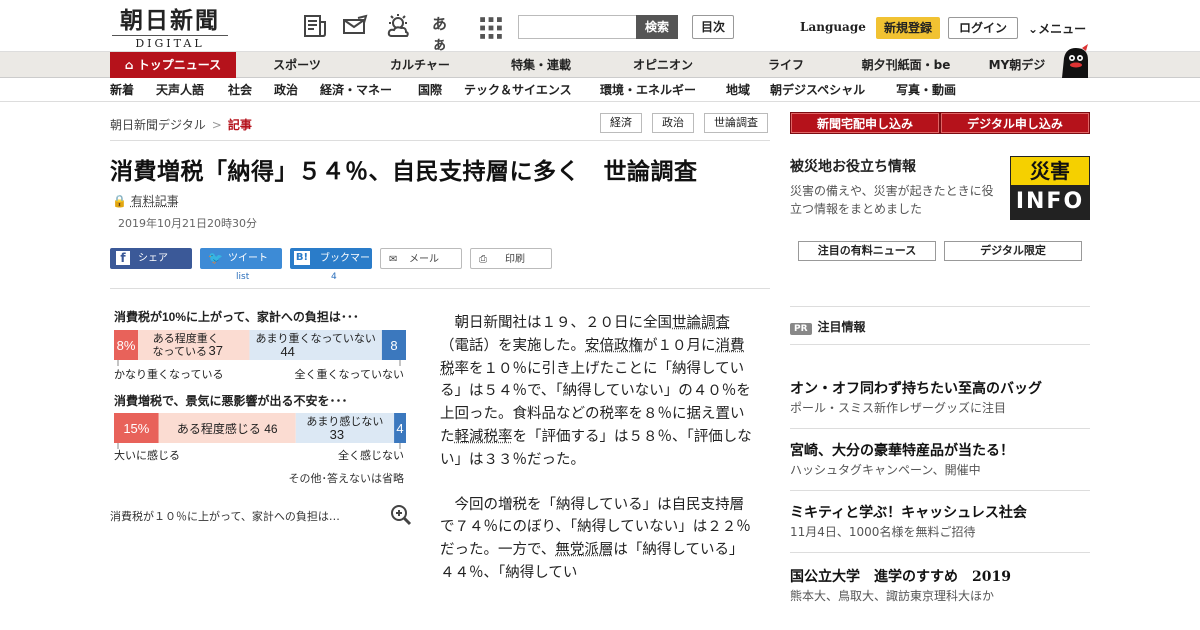  I want to click on chart2-title: 消費増税で、景気に悪影響が出る不安を･･･, so click(231, 400).